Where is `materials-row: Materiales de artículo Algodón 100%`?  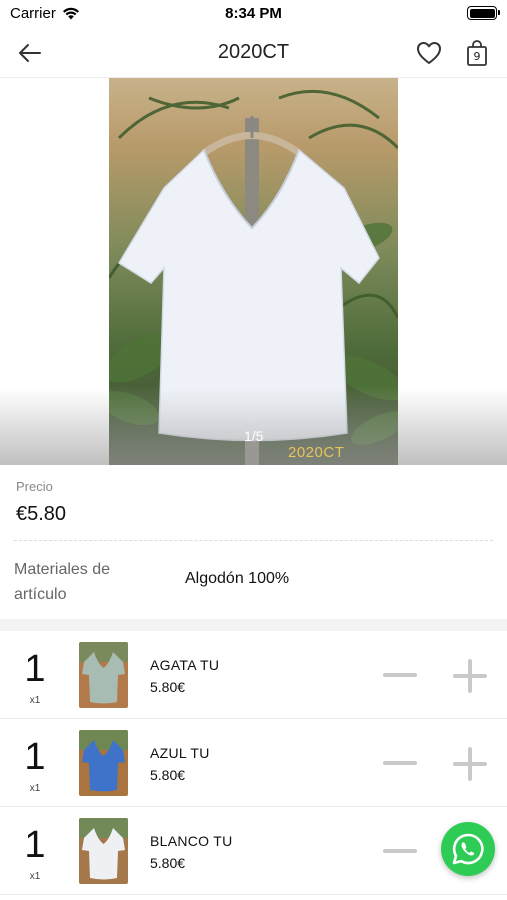 materials-row: Materiales de artículo Algodón 100% is located at coordinates (253, 580).